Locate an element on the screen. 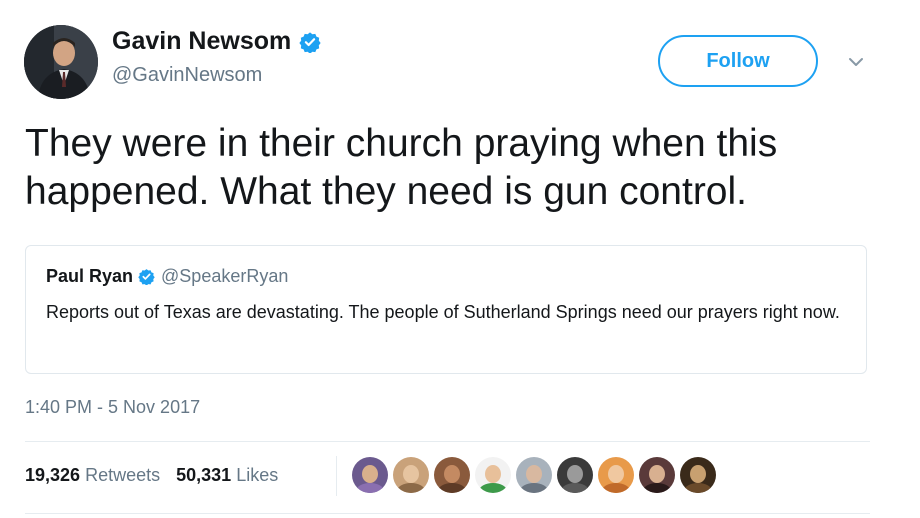 This screenshot has width=920, height=518. likes-stat: 50,331 Likes is located at coordinates (227, 475).